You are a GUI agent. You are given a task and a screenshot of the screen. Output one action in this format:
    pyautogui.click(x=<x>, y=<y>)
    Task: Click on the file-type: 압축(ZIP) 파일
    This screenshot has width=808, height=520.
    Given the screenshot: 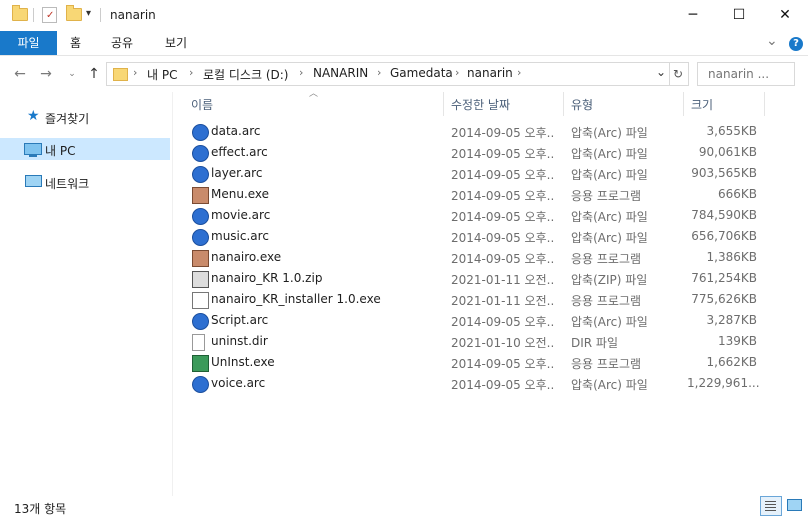 What is the action you would take?
    pyautogui.click(x=609, y=280)
    